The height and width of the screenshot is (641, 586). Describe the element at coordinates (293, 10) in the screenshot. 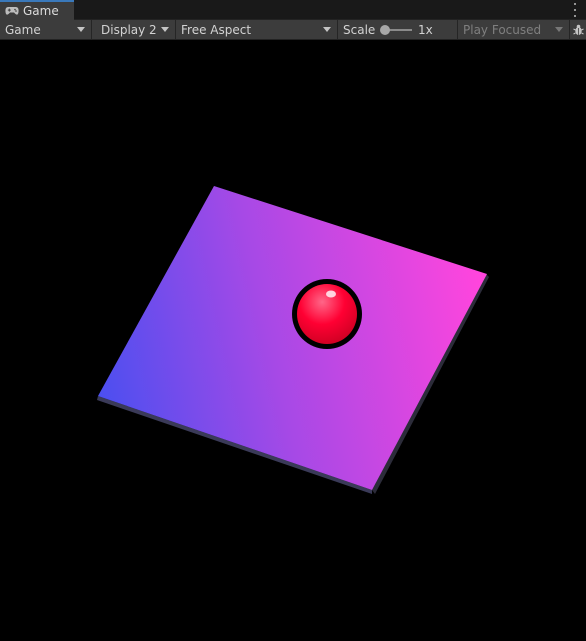

I see `tab-bar: Game` at that location.